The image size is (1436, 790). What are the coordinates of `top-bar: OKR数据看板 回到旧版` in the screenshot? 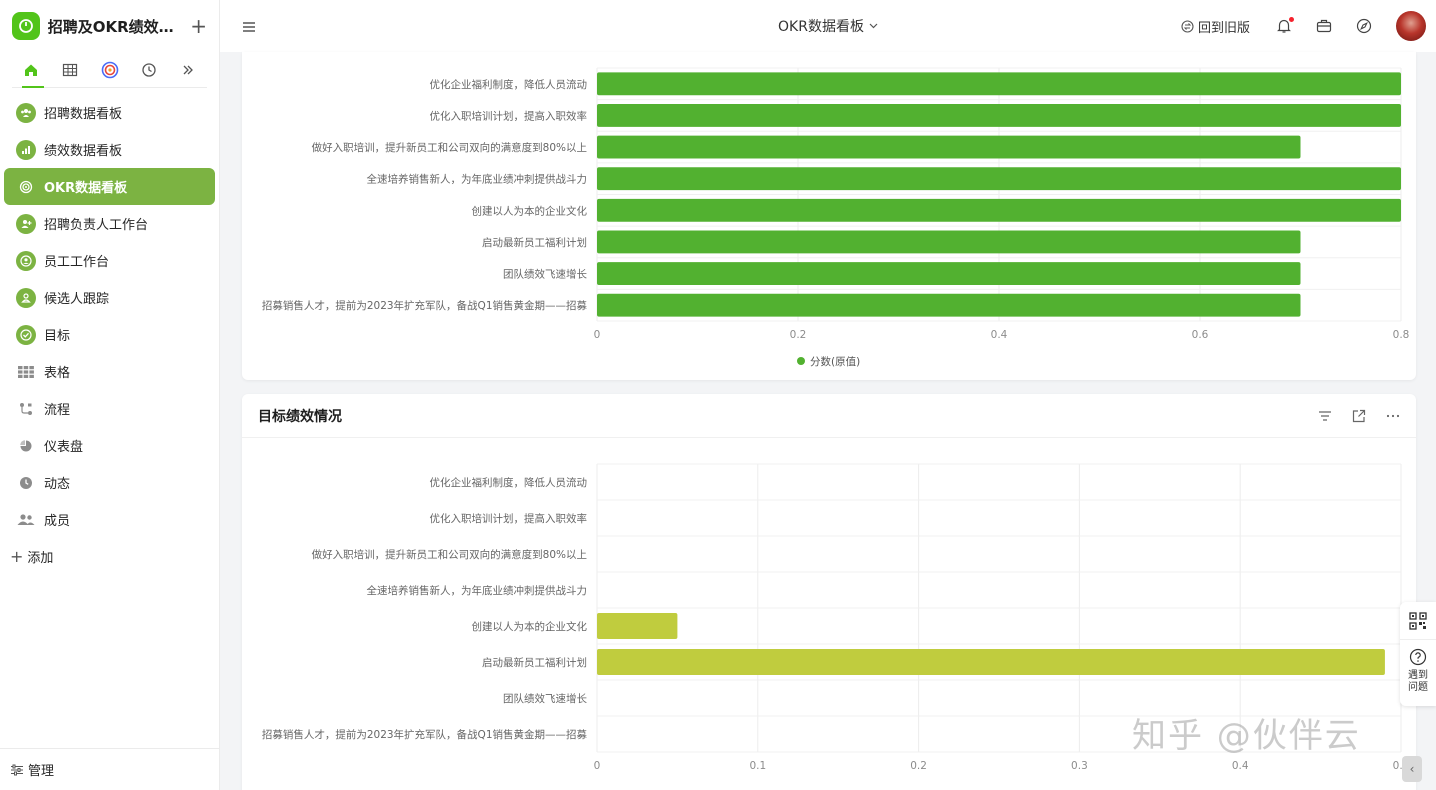 It's located at (828, 26).